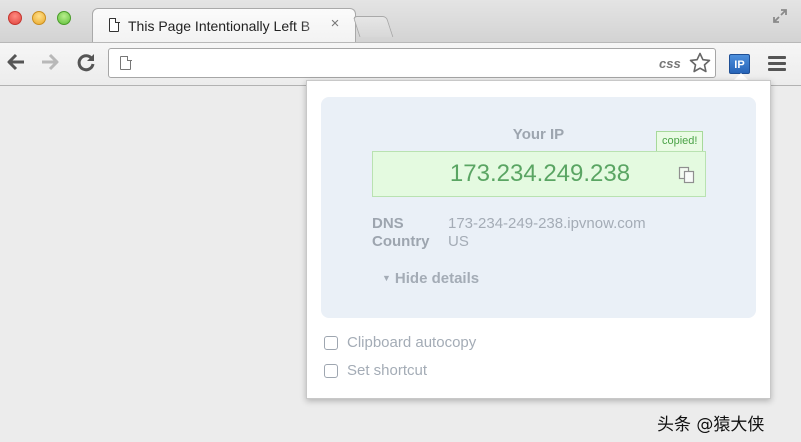 This screenshot has width=801, height=442. I want to click on hide-details-link: ▼ Hide details, so click(430, 278).